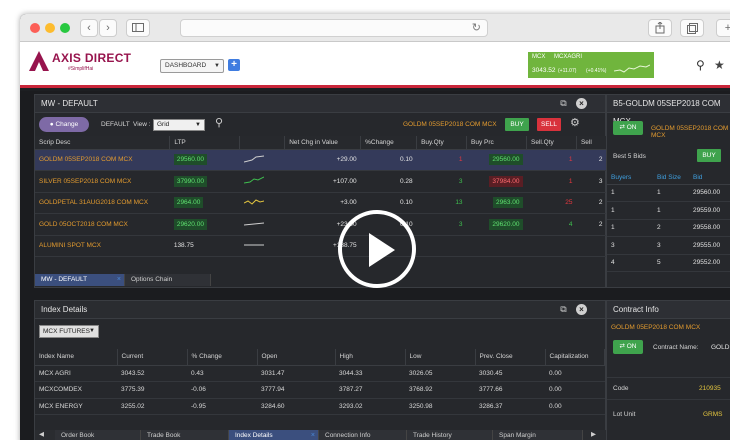 The image size is (730, 440). What do you see at coordinates (551, 160) in the screenshot?
I see `sell-qty-cell: 1` at bounding box center [551, 160].